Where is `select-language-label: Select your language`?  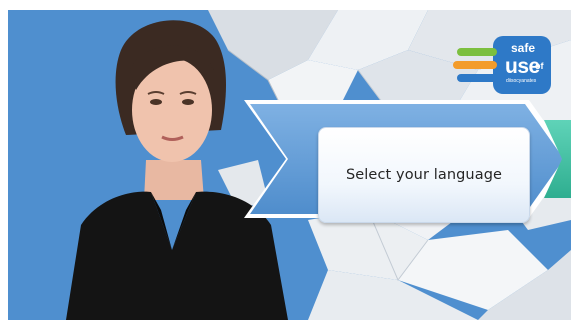 select-language-label: Select your language is located at coordinates (424, 175).